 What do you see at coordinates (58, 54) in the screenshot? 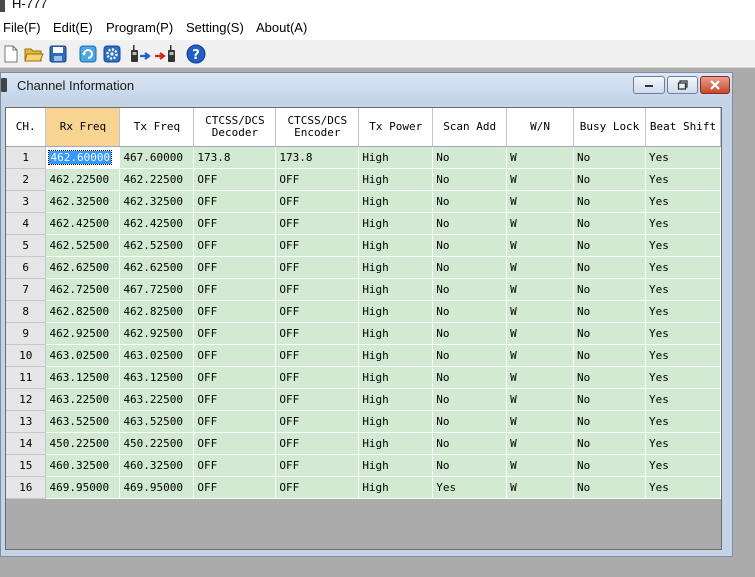
I see `save-icon` at bounding box center [58, 54].